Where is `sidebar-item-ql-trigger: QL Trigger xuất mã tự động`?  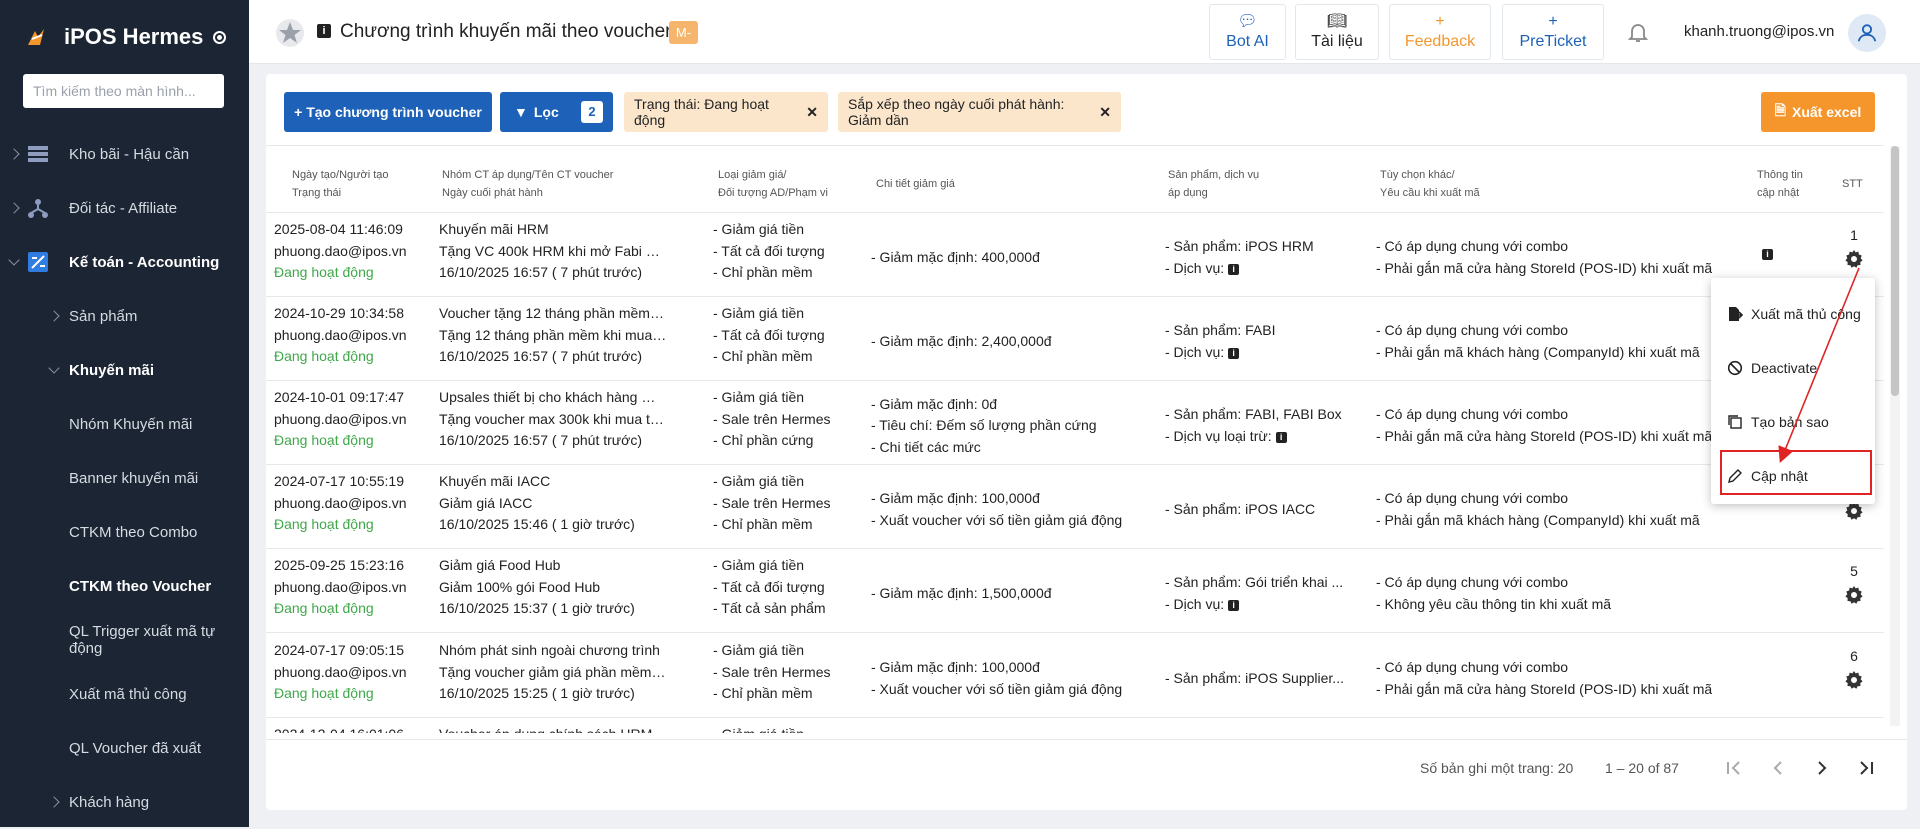
sidebar-item-ql-trigger: QL Trigger xuất mã tự động is located at coordinates (124, 640).